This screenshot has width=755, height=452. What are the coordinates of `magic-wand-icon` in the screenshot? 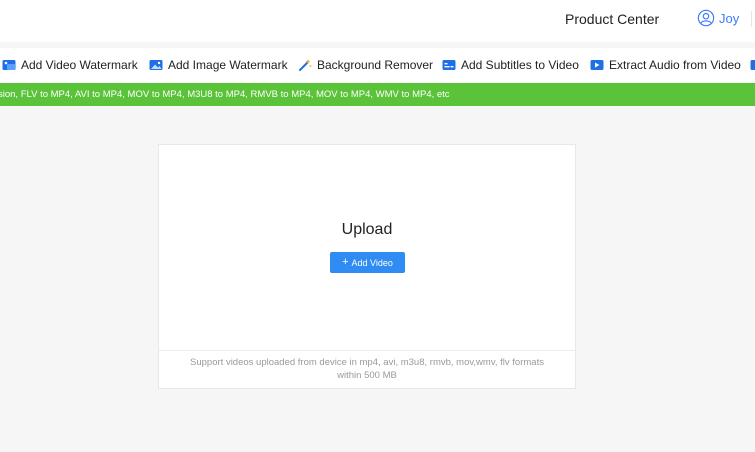 It's located at (305, 65).